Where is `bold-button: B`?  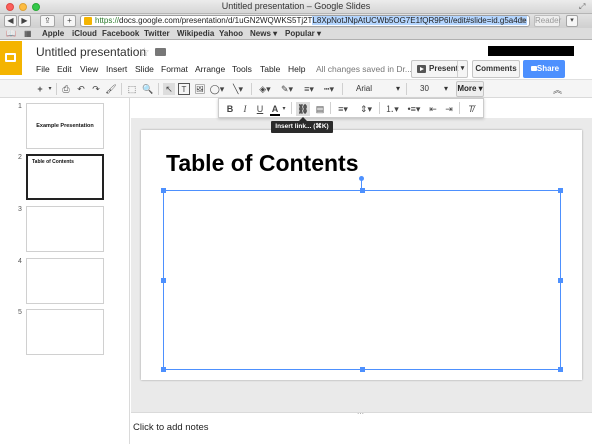
bold-button: B is located at coordinates (230, 109).